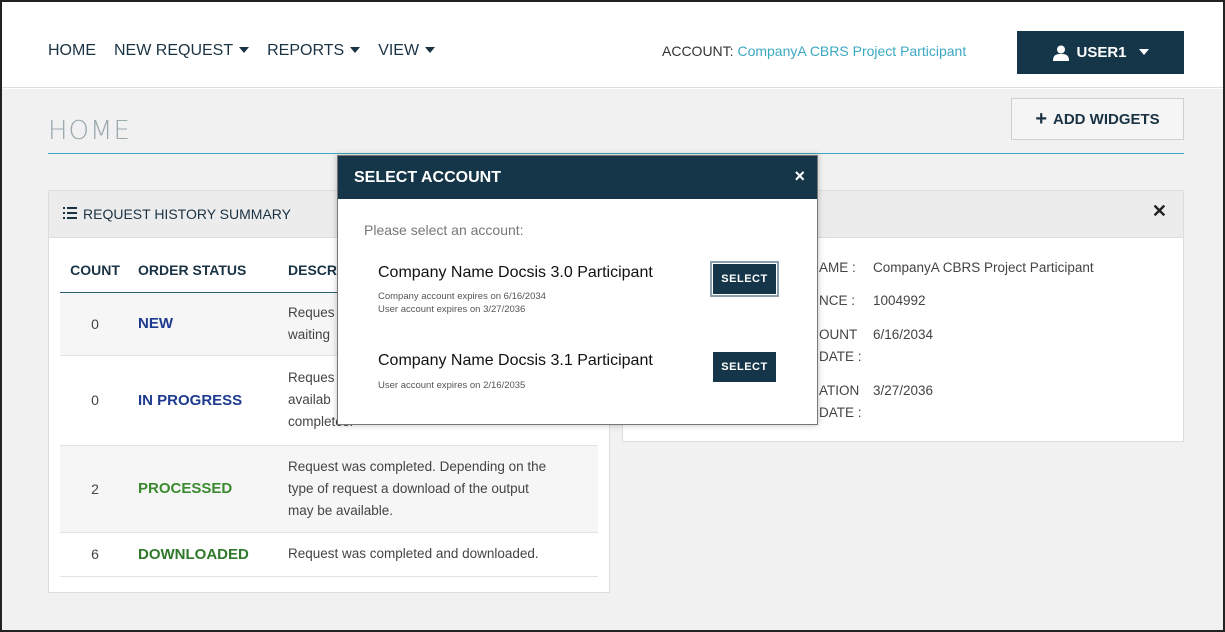 The width and height of the screenshot is (1225, 632). What do you see at coordinates (616, 153) in the screenshot?
I see `title-divider` at bounding box center [616, 153].